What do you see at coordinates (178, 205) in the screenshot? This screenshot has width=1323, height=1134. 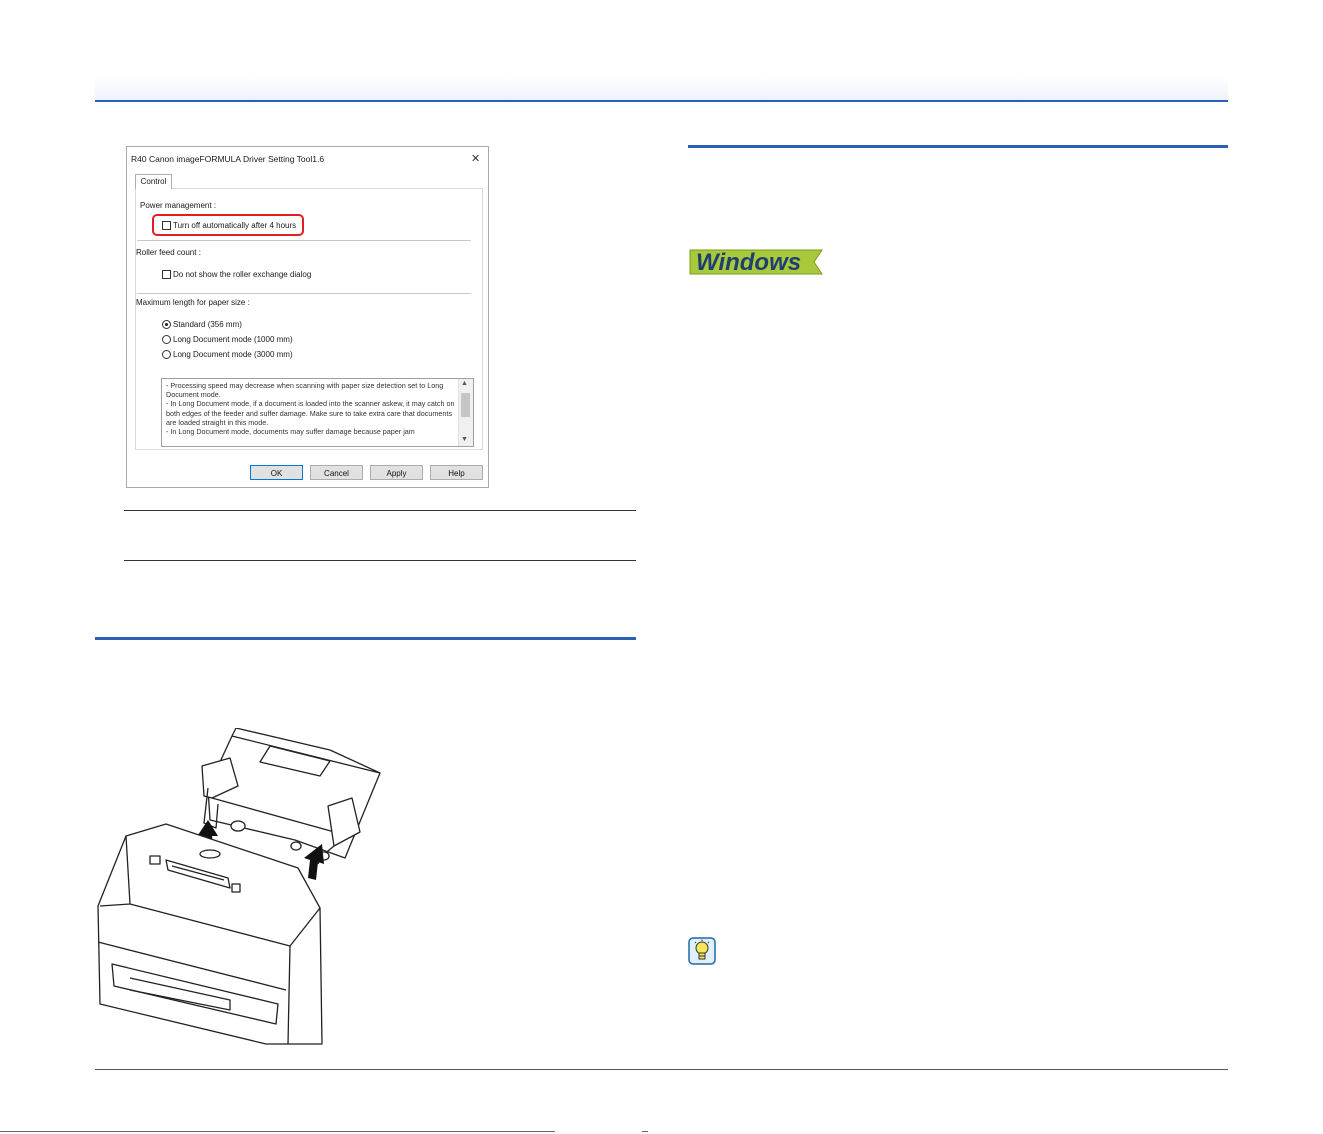 I see `power-management-label: Power management :` at bounding box center [178, 205].